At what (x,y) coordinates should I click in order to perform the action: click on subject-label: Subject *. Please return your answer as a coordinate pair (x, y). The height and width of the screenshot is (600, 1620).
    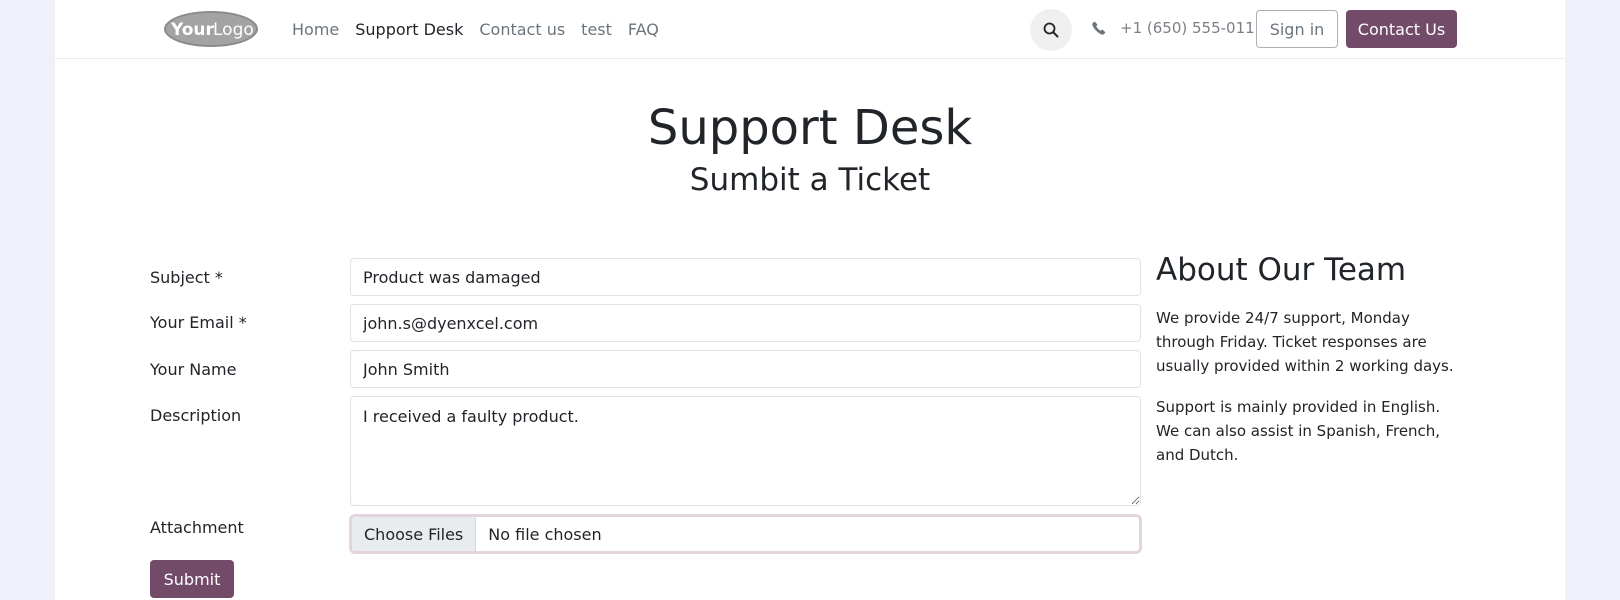
    Looking at the image, I should click on (186, 277).